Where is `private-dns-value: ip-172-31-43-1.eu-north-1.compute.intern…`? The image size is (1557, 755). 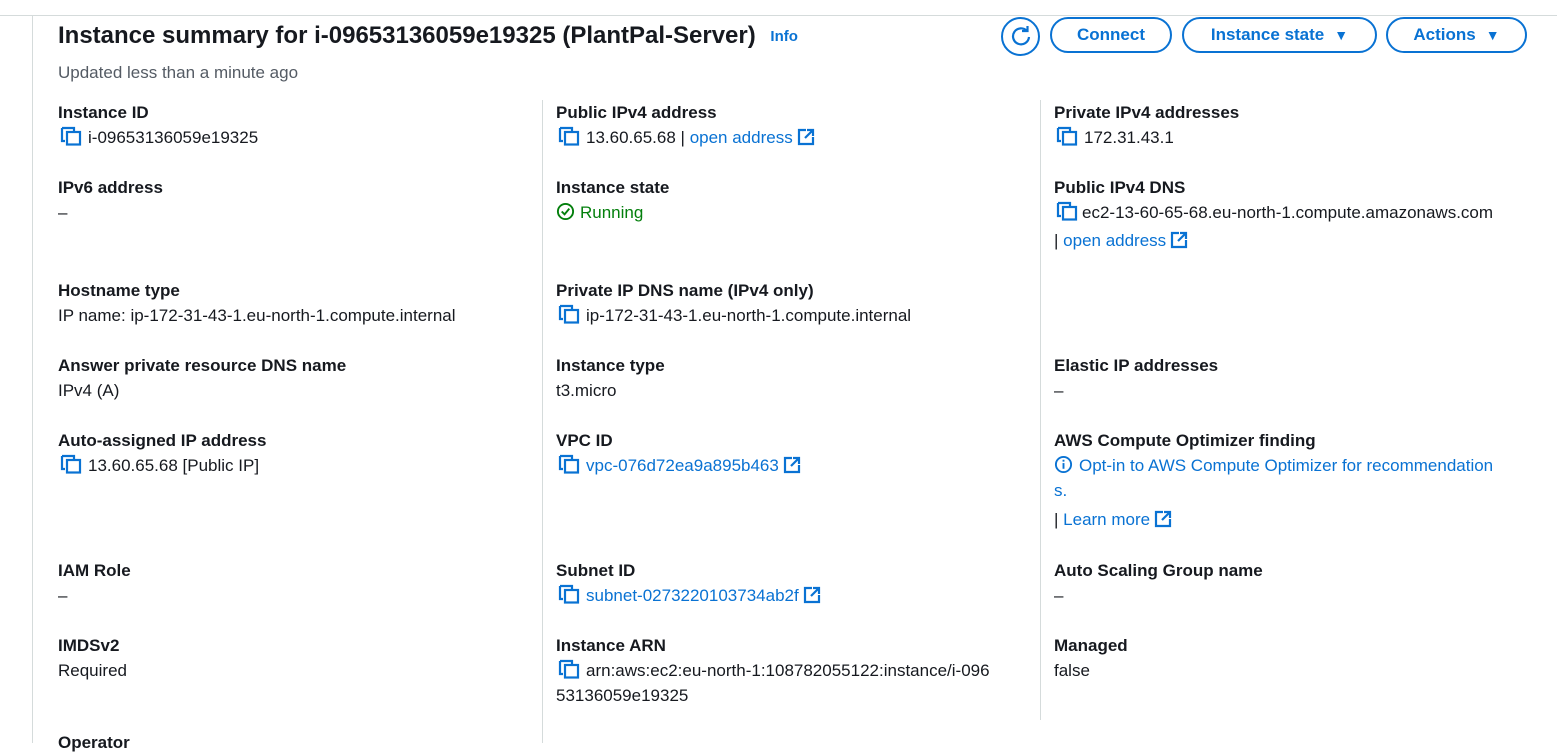 private-dns-value: ip-172-31-43-1.eu-north-1.compute.intern… is located at coordinates (749, 315).